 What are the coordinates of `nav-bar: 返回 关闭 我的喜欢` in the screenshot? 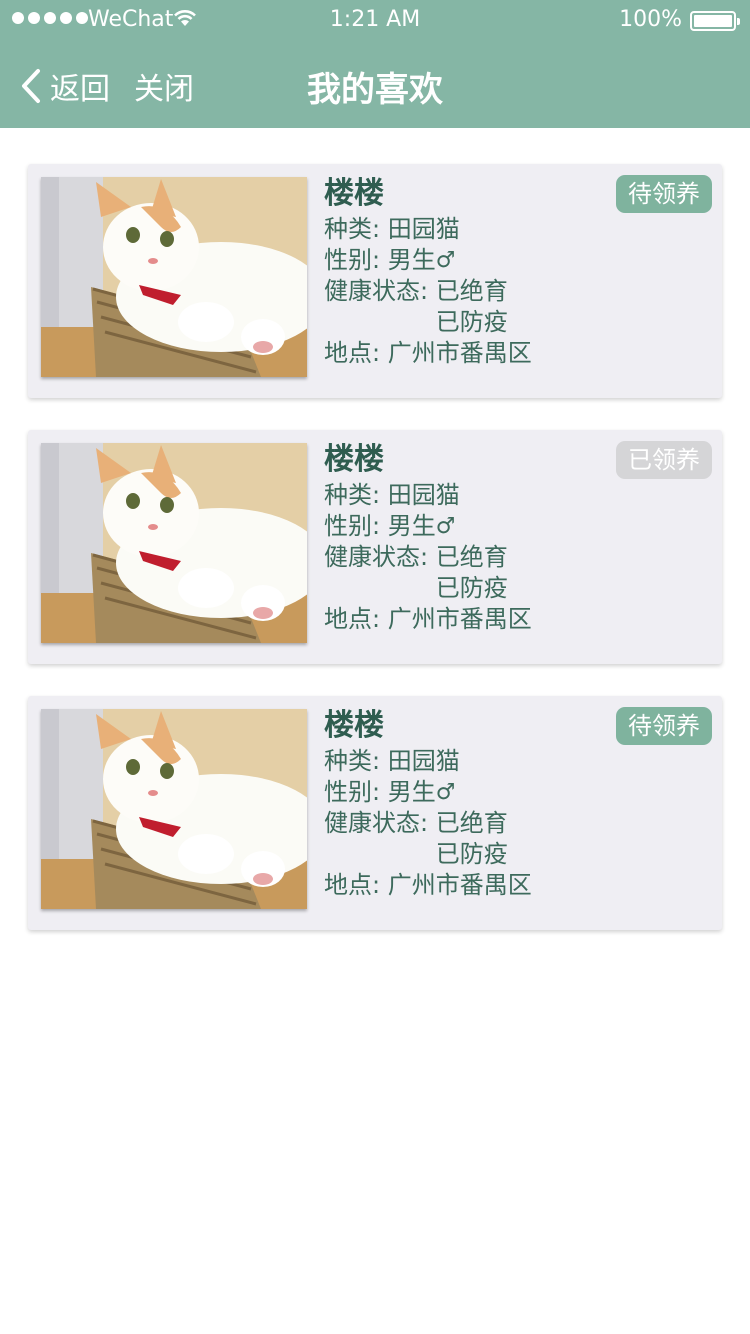 It's located at (375, 84).